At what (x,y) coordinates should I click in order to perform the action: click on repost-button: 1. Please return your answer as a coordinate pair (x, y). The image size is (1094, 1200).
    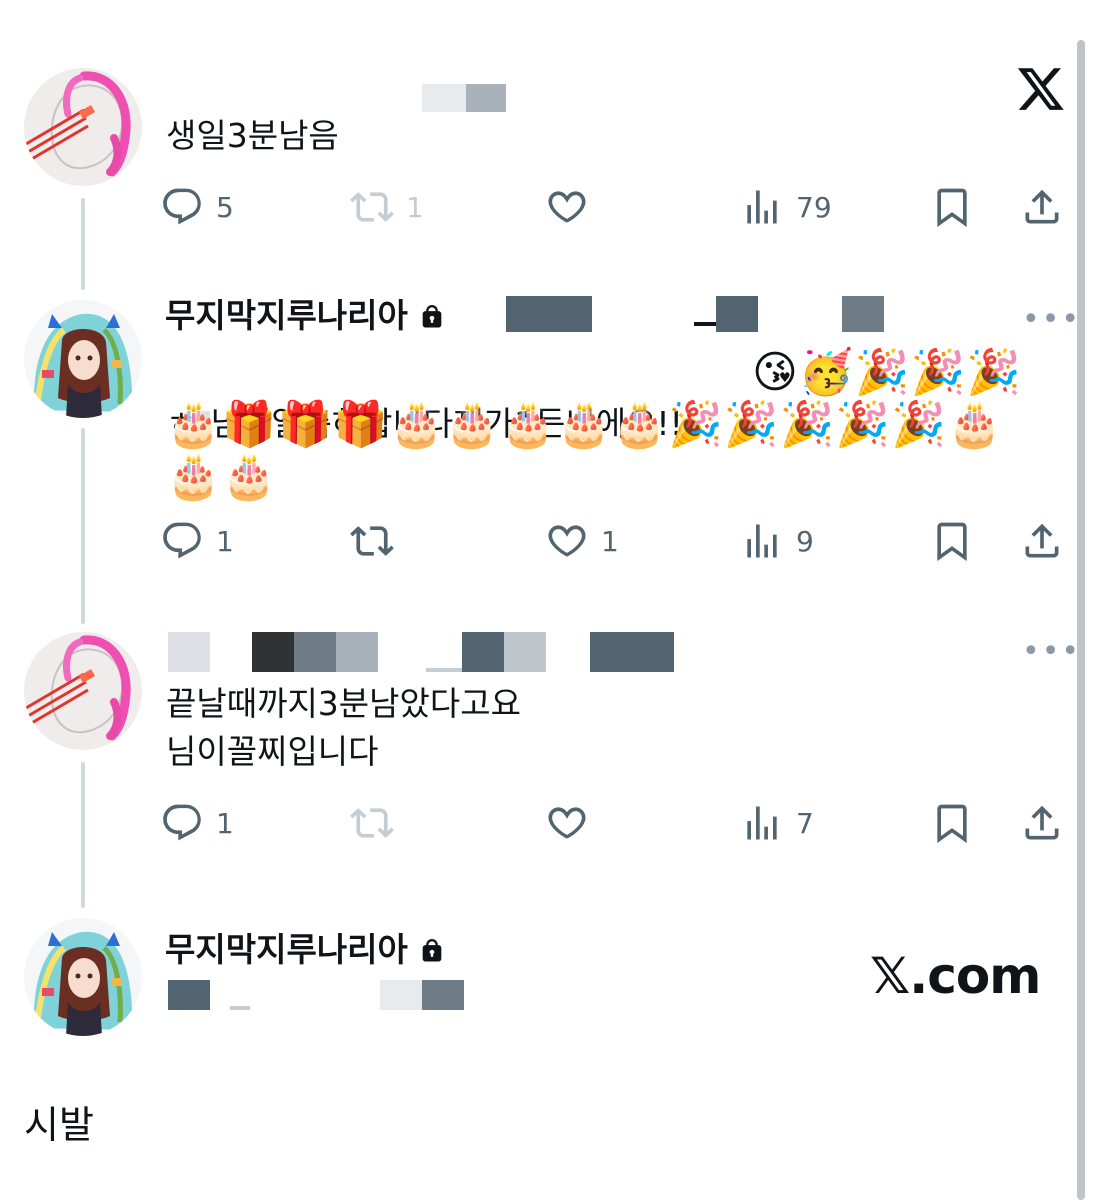
    Looking at the image, I should click on (387, 207).